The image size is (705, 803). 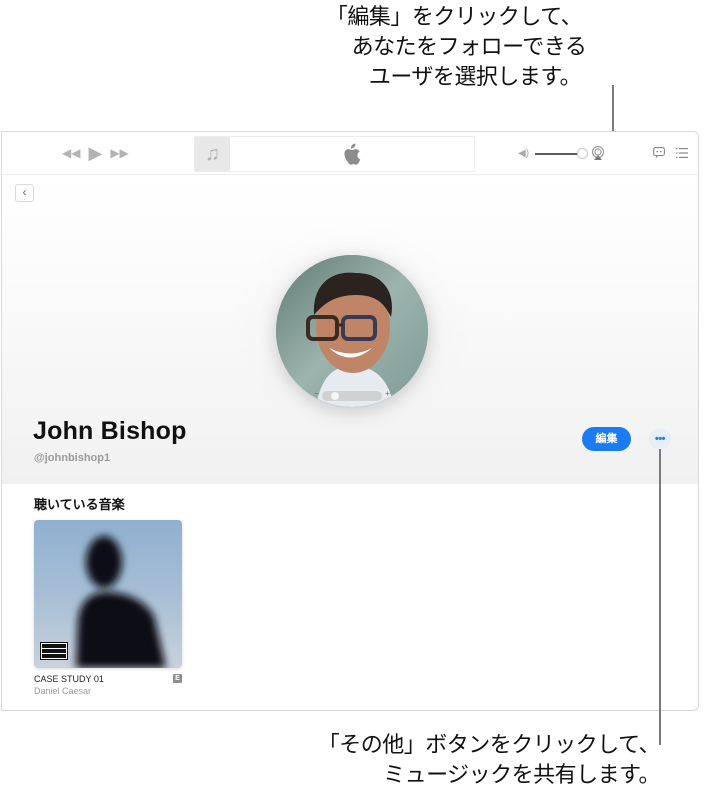 I want to click on playback-controls: ◀◀ ▶ ▶▶, so click(x=95, y=153).